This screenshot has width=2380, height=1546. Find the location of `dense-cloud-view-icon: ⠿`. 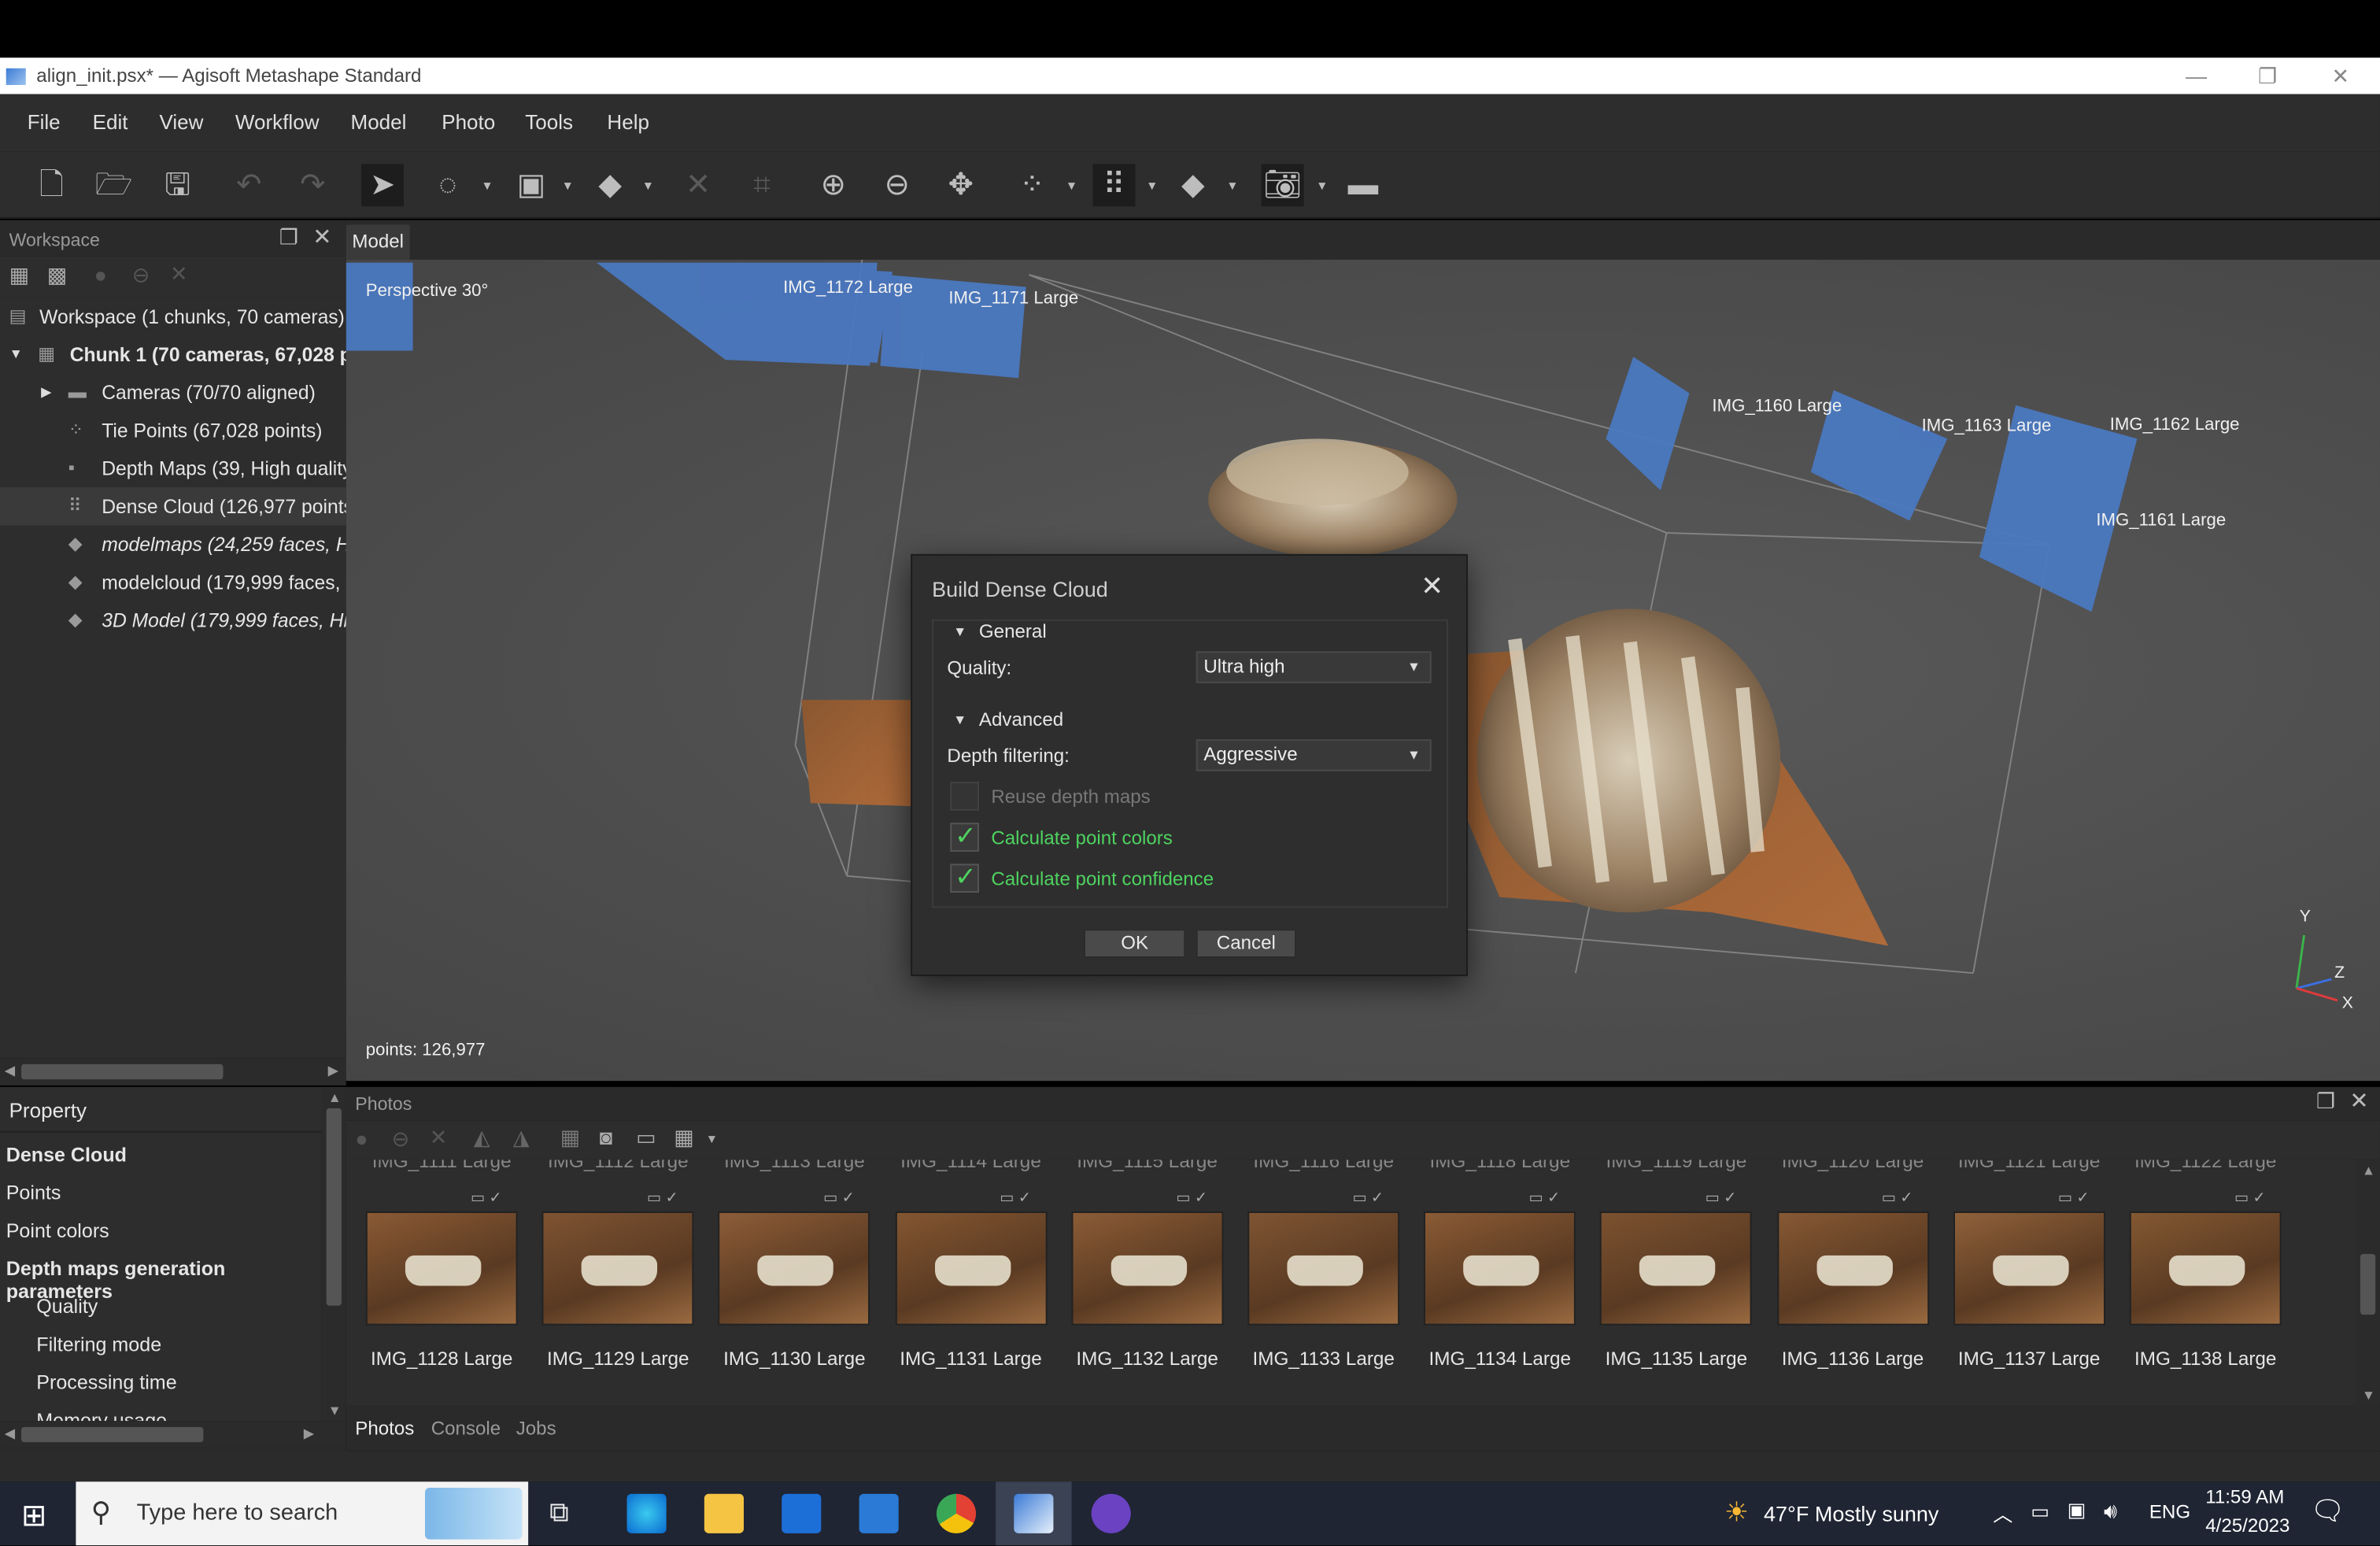

dense-cloud-view-icon: ⠿ is located at coordinates (1114, 185).